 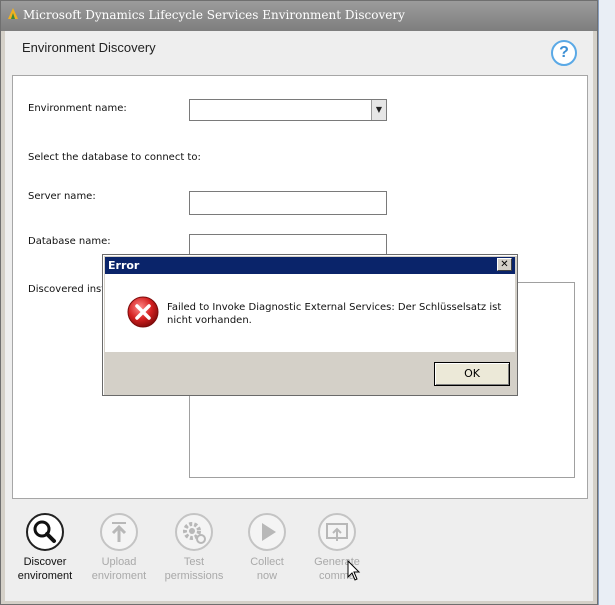 What do you see at coordinates (119, 532) in the screenshot?
I see `upload-icon` at bounding box center [119, 532].